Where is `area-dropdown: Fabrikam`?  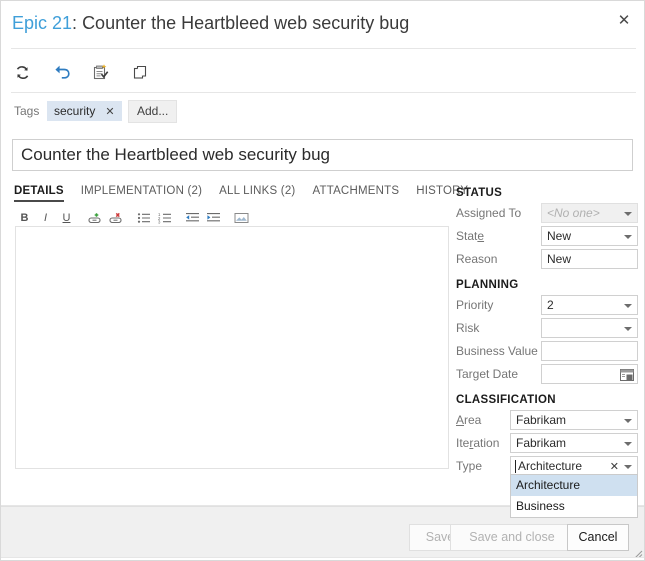
area-dropdown: Fabrikam is located at coordinates (574, 420).